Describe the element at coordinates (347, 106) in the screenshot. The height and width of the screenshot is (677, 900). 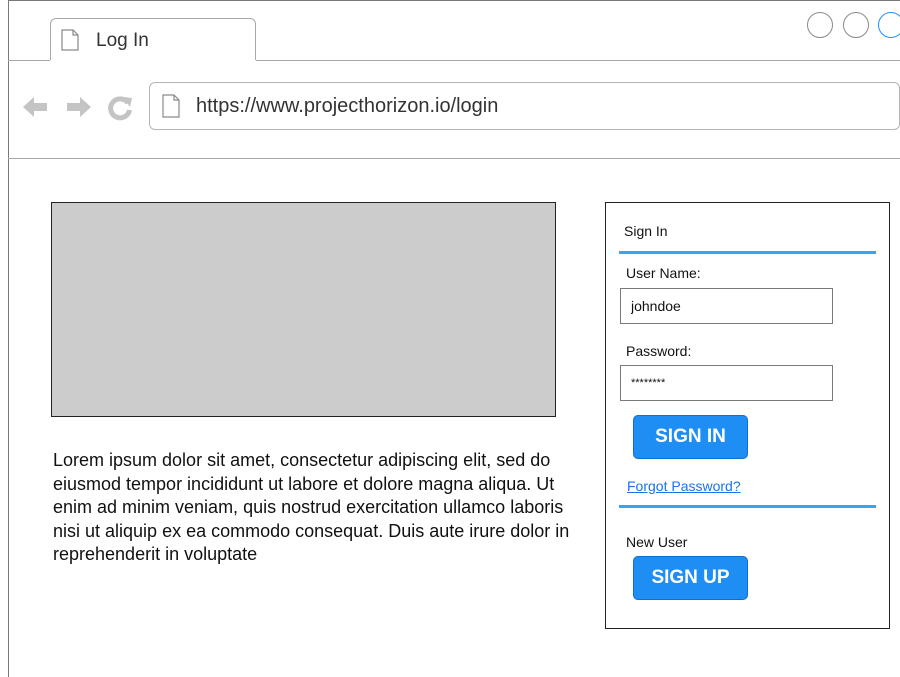
I see `url-text: https://www.projecthorizon.io/login` at that location.